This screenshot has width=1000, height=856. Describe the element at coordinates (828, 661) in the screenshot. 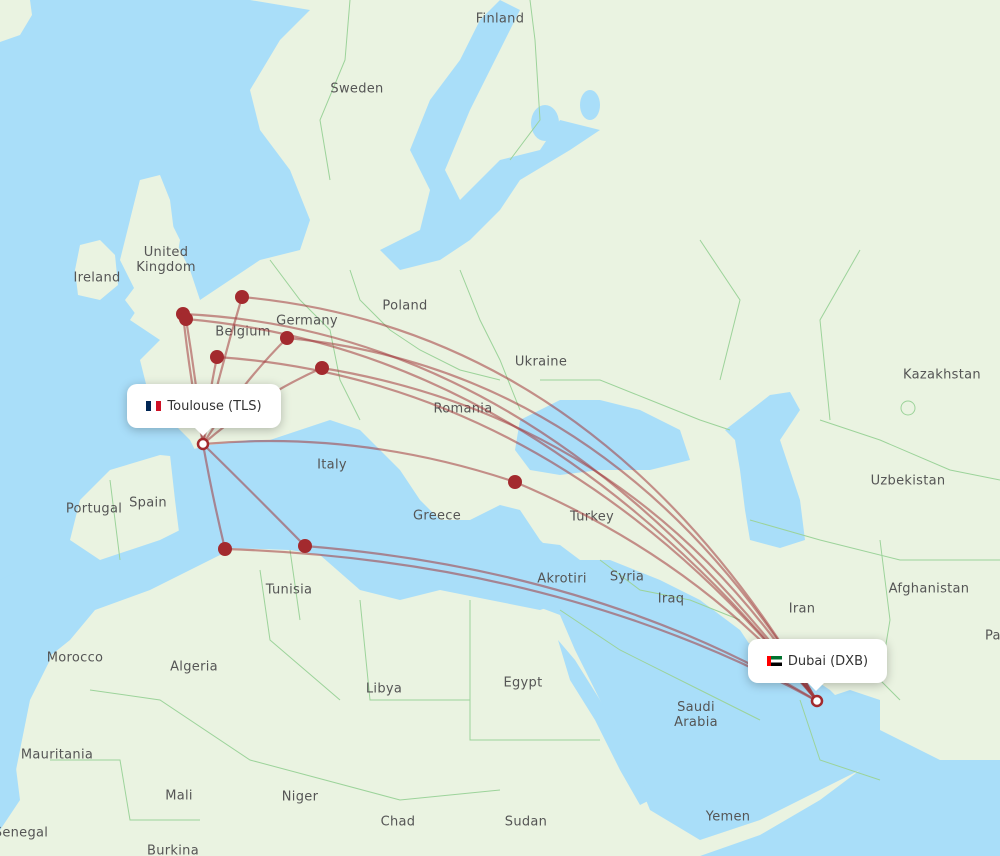

I see `destination-label: Dubai (DXB)` at that location.